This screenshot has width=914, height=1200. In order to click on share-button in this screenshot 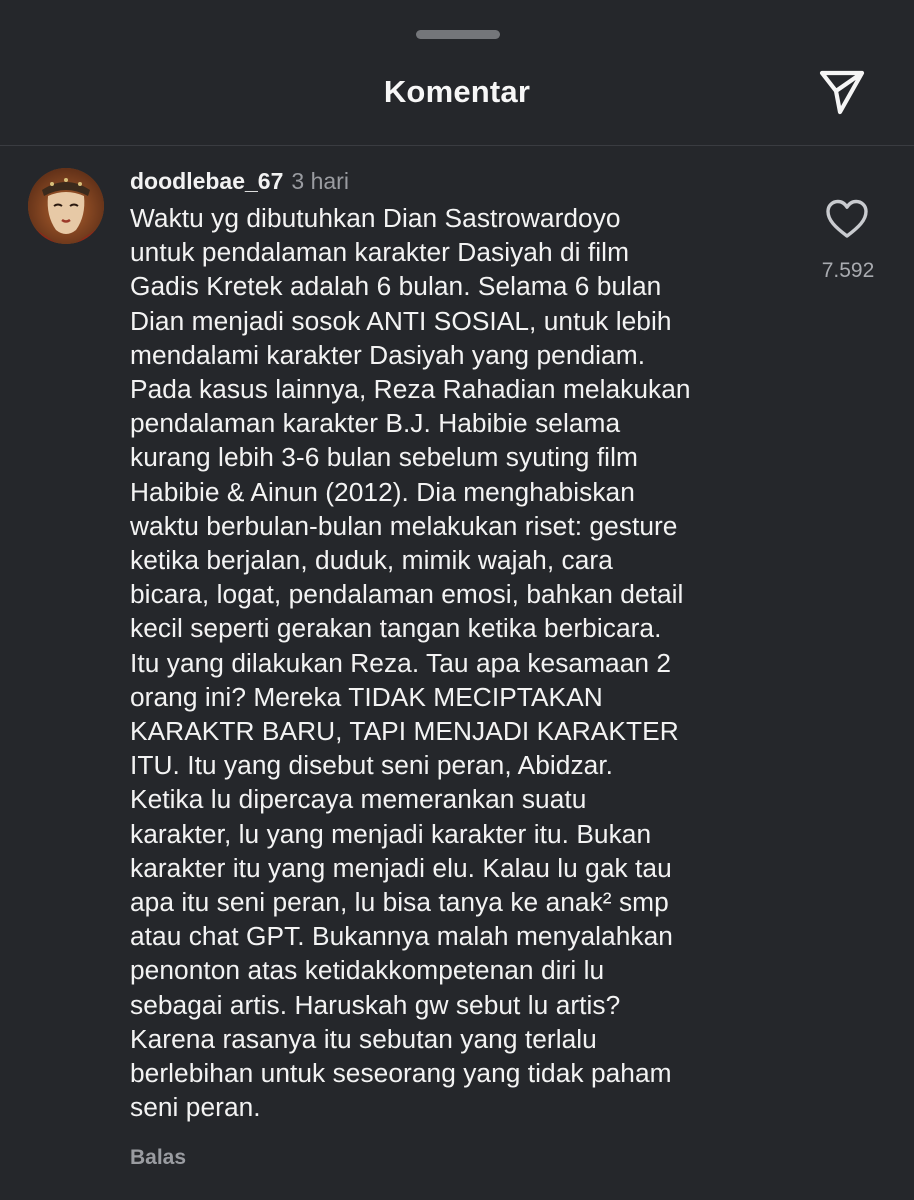, I will do `click(842, 92)`.